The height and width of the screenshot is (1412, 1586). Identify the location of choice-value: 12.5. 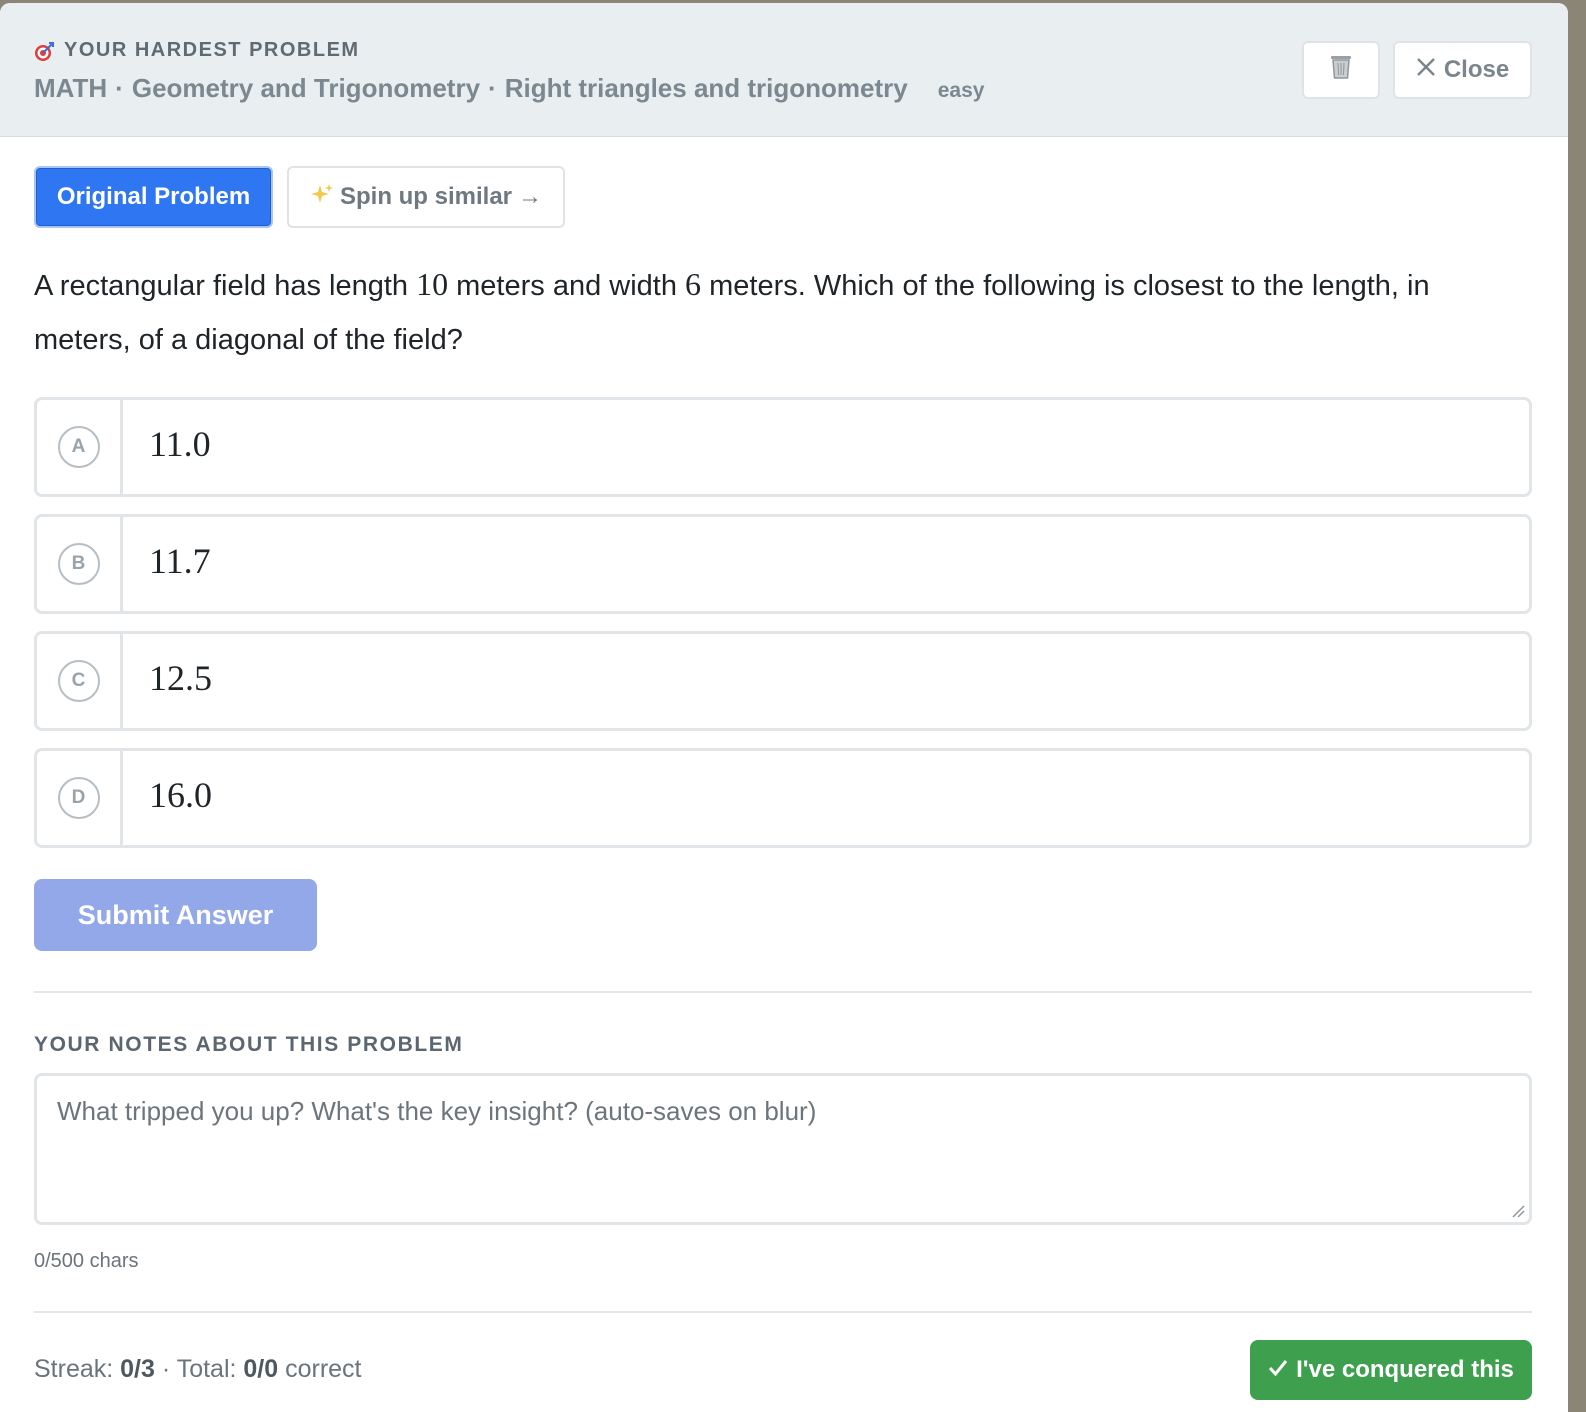
(180, 678).